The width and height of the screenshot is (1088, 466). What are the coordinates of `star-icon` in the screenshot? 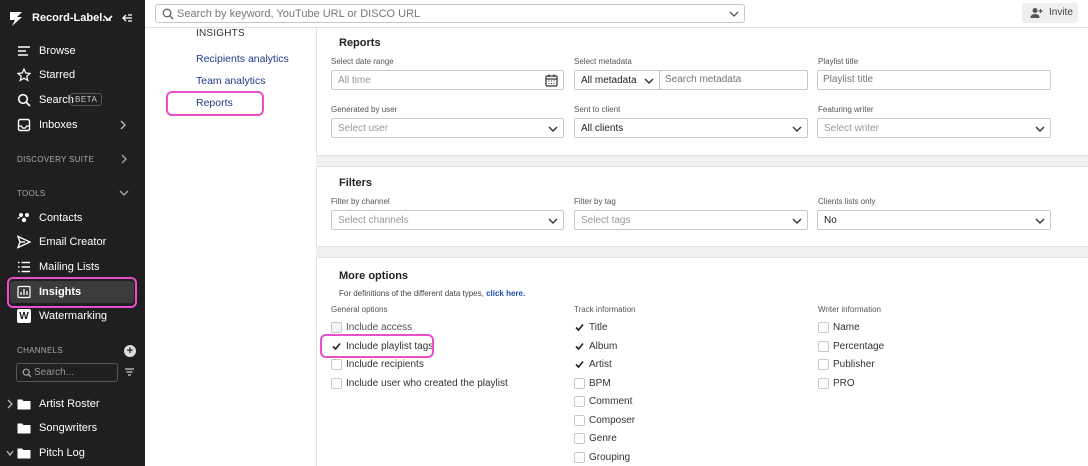 It's located at (24, 75).